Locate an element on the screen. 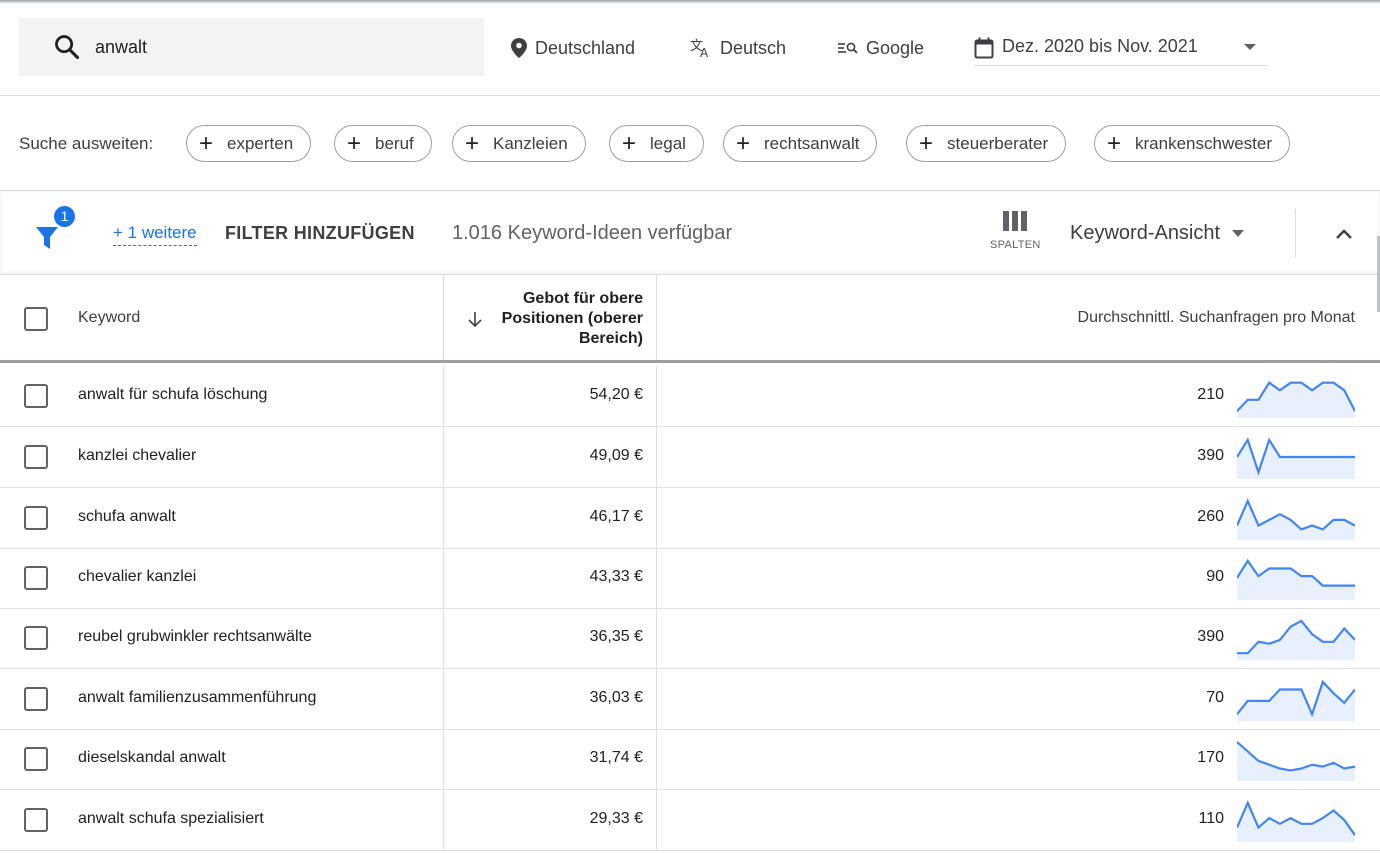 The width and height of the screenshot is (1380, 854). add-filter-button: FILTER HINZUFÜGEN is located at coordinates (320, 233).